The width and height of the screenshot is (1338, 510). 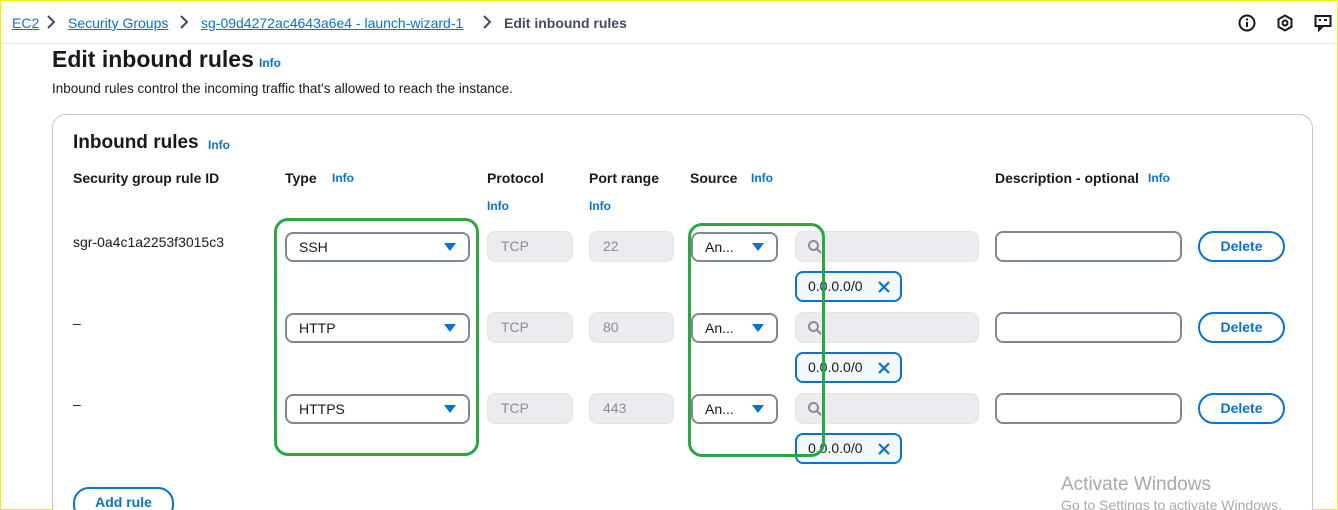 What do you see at coordinates (136, 142) in the screenshot?
I see `panel-title: Inbound rules` at bounding box center [136, 142].